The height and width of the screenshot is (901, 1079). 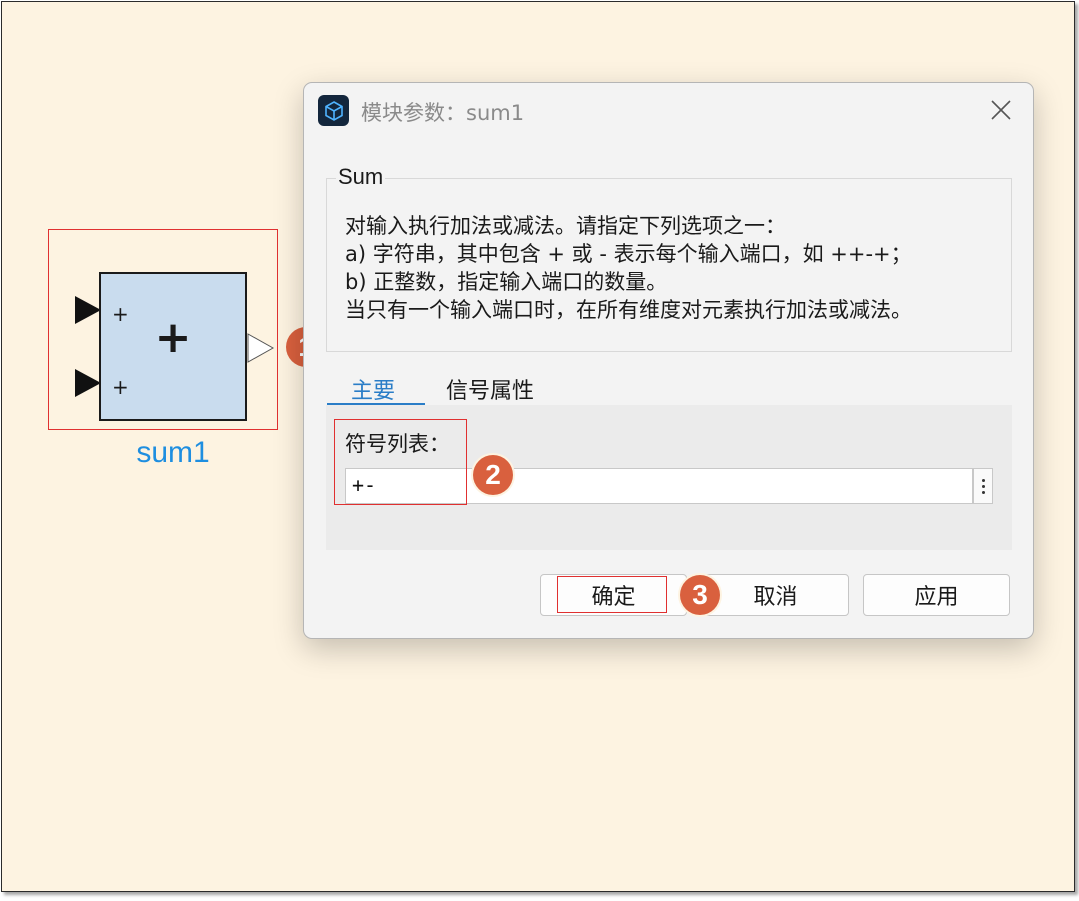 What do you see at coordinates (333, 110) in the screenshot?
I see `cube-icon` at bounding box center [333, 110].